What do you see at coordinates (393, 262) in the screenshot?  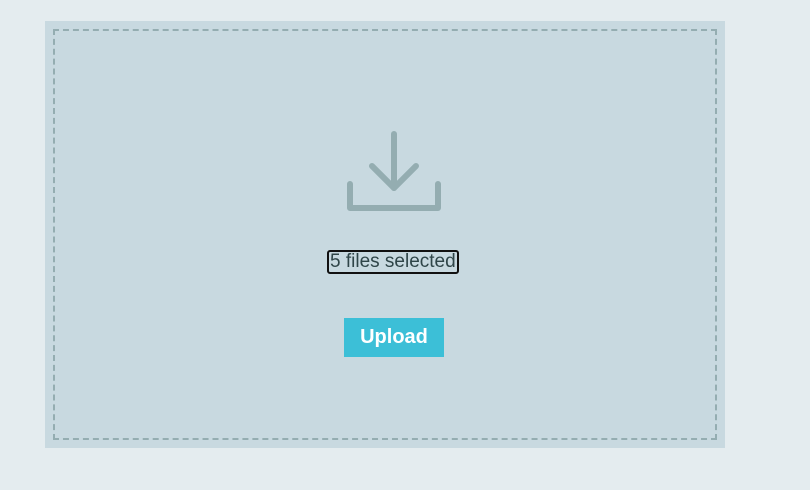 I see `file-select-label: 5 files selected` at bounding box center [393, 262].